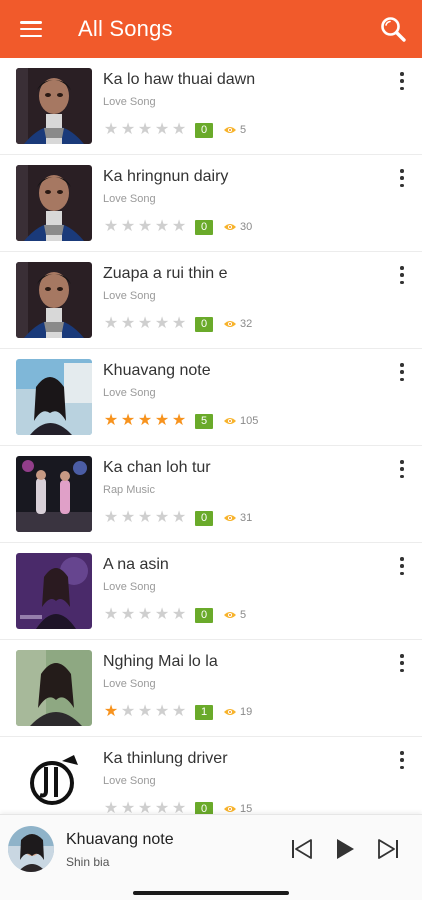 This screenshot has height=900, width=422. Describe the element at coordinates (211, 300) in the screenshot. I see `song-list-item: Zuapa a rui thin e Love Song ★ ★ ★ ★ ★ 0 32` at that location.